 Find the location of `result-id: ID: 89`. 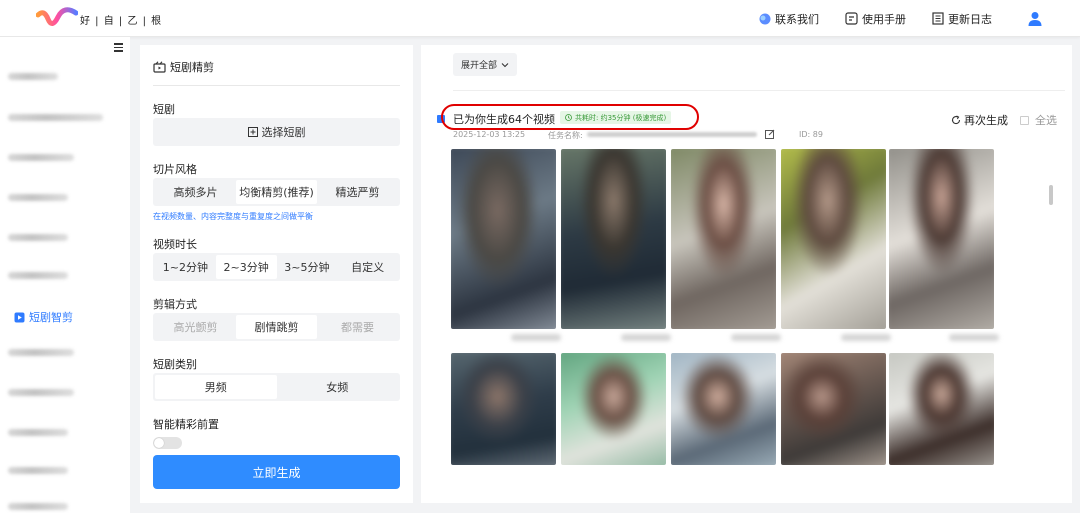

result-id: ID: 89 is located at coordinates (811, 134).